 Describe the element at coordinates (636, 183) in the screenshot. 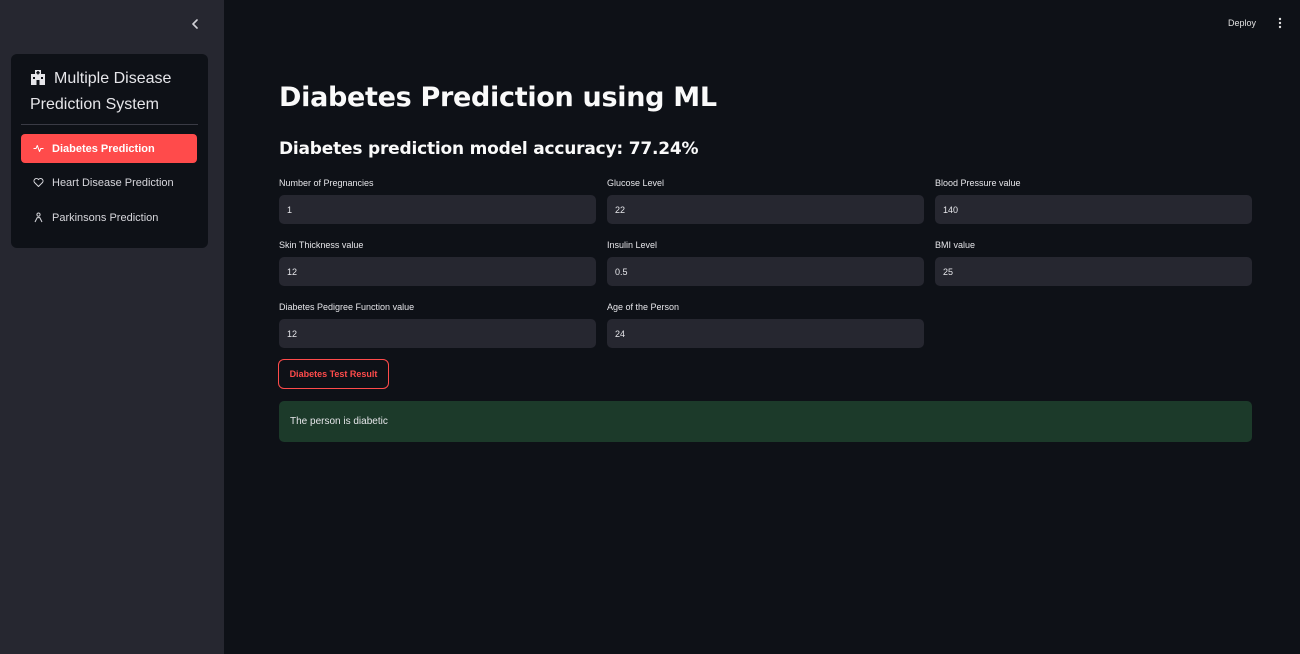

I see `glucose-label: Glucose Level` at that location.